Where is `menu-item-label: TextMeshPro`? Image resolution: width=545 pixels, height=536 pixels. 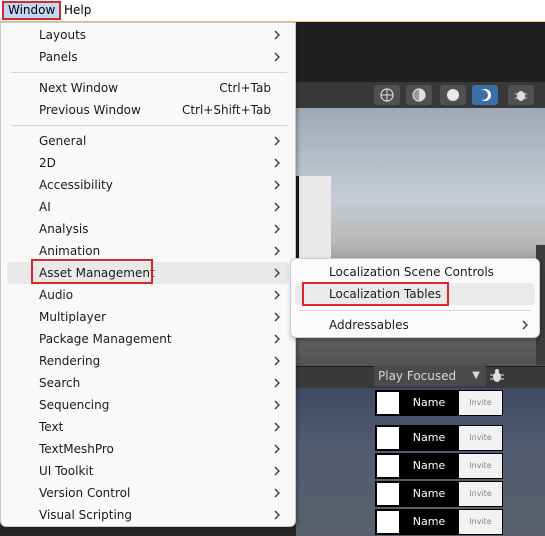
menu-item-label: TextMeshPro is located at coordinates (76, 449).